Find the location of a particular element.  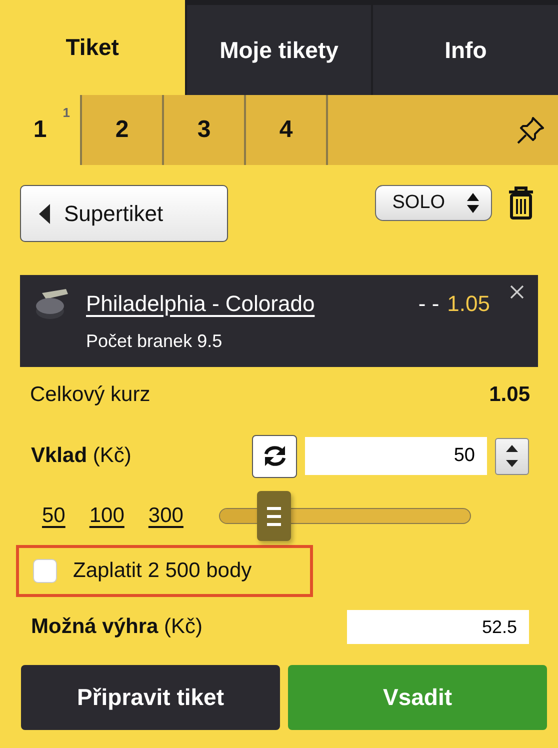

supertiket-button: Supertiket is located at coordinates (124, 213).